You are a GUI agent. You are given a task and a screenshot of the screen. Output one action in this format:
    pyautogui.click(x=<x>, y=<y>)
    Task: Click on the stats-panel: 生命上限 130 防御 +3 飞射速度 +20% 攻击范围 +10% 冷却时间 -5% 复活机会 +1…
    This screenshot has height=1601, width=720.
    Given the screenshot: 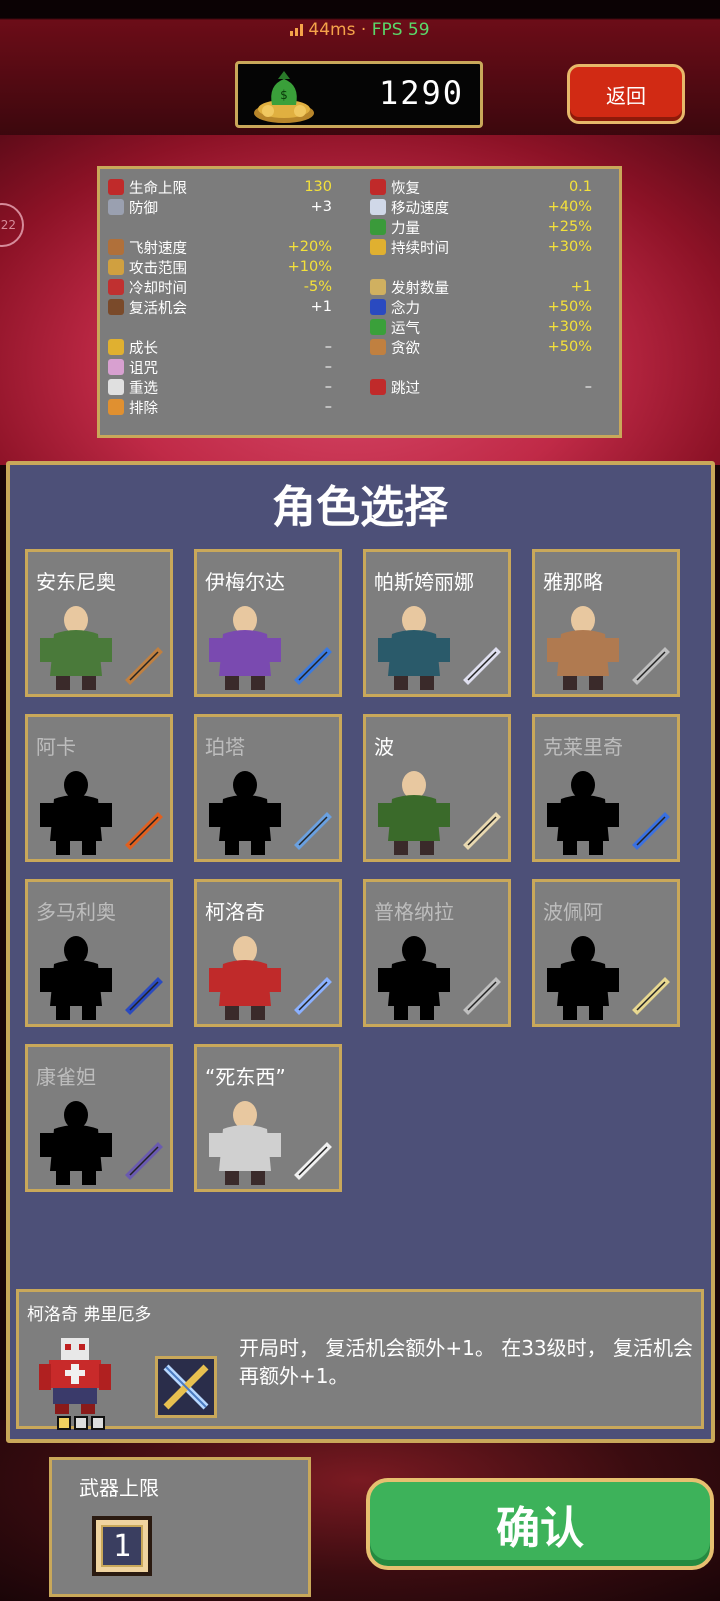 What is the action you would take?
    pyautogui.click(x=359, y=302)
    